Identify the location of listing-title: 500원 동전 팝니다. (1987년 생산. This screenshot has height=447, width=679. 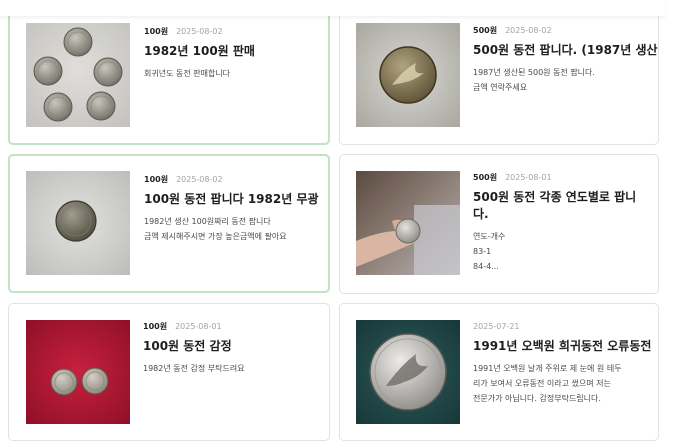
(565, 50).